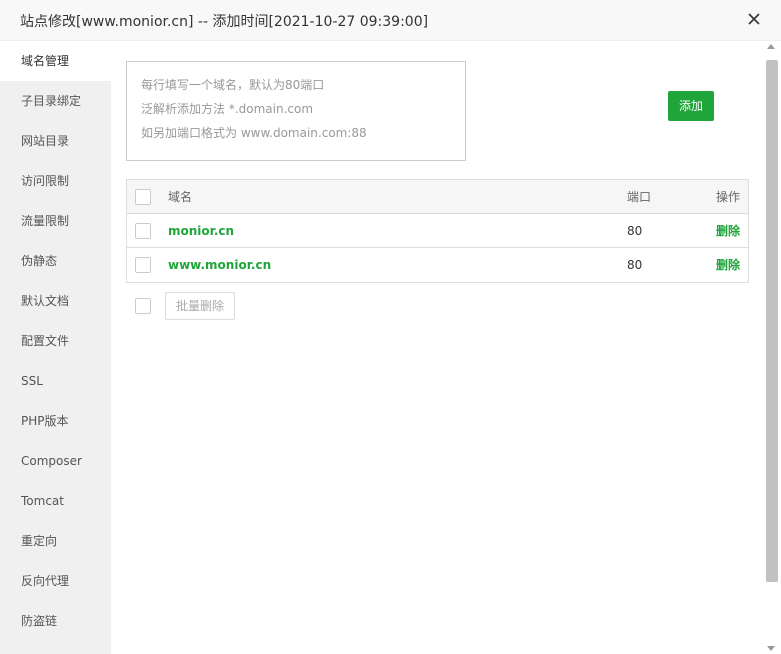  Describe the element at coordinates (691, 106) in the screenshot. I see `add-domain-button: 添加` at that location.